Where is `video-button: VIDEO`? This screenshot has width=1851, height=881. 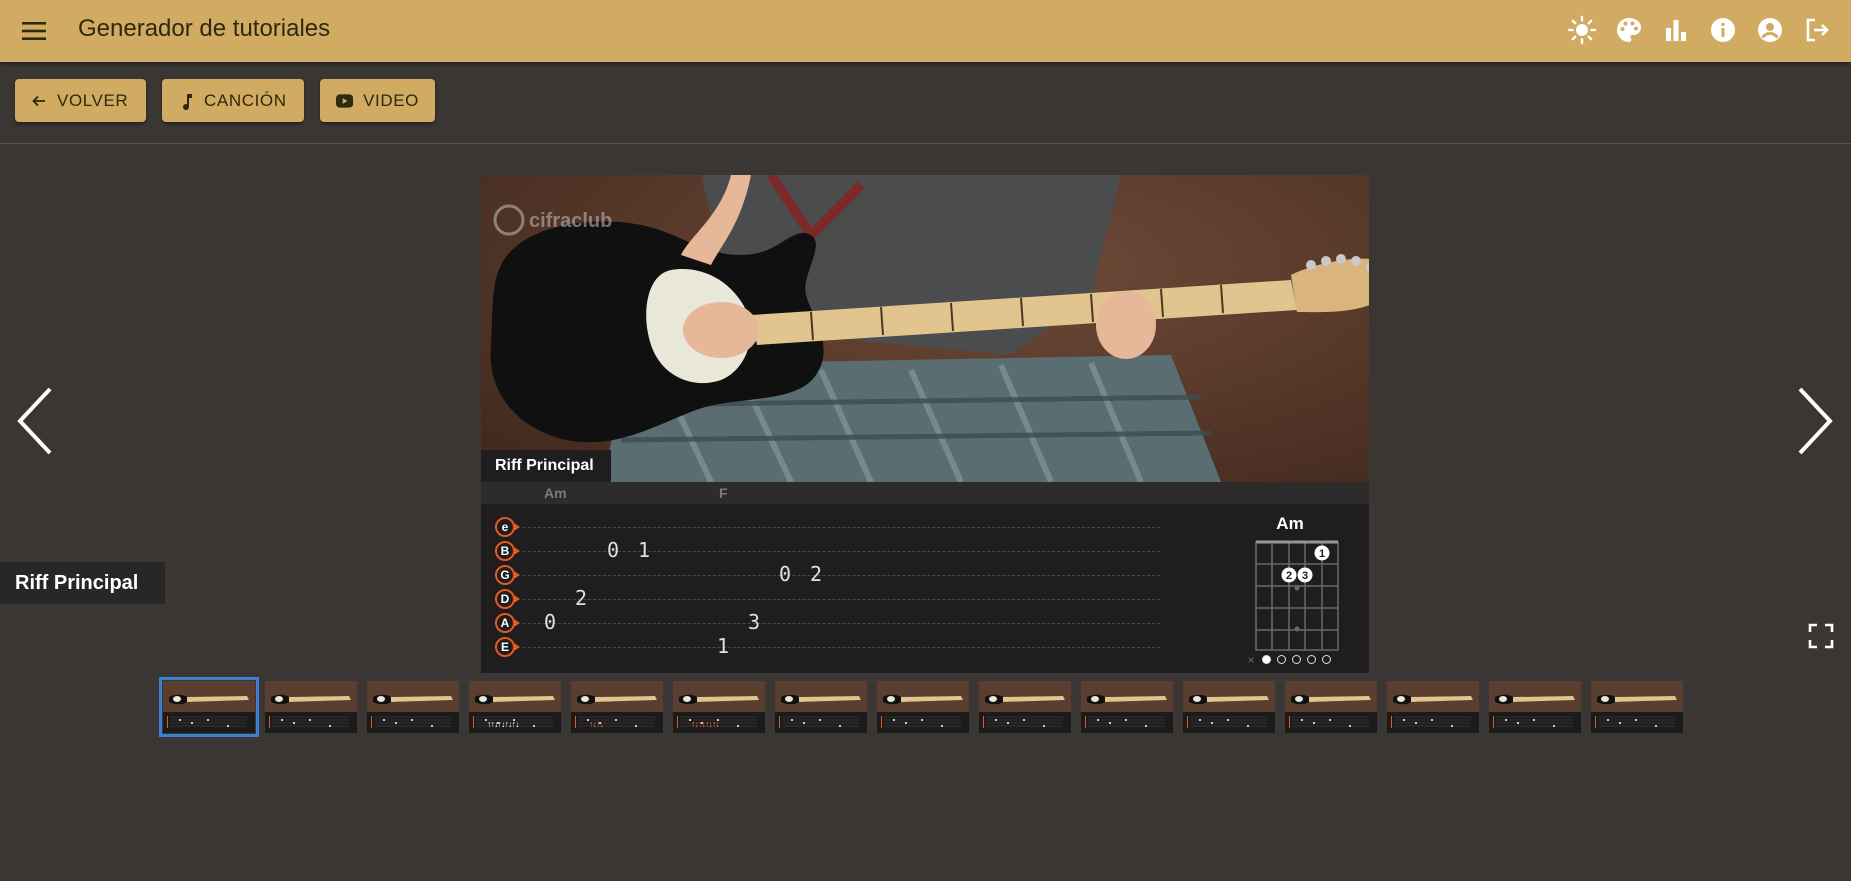 video-button: VIDEO is located at coordinates (377, 100).